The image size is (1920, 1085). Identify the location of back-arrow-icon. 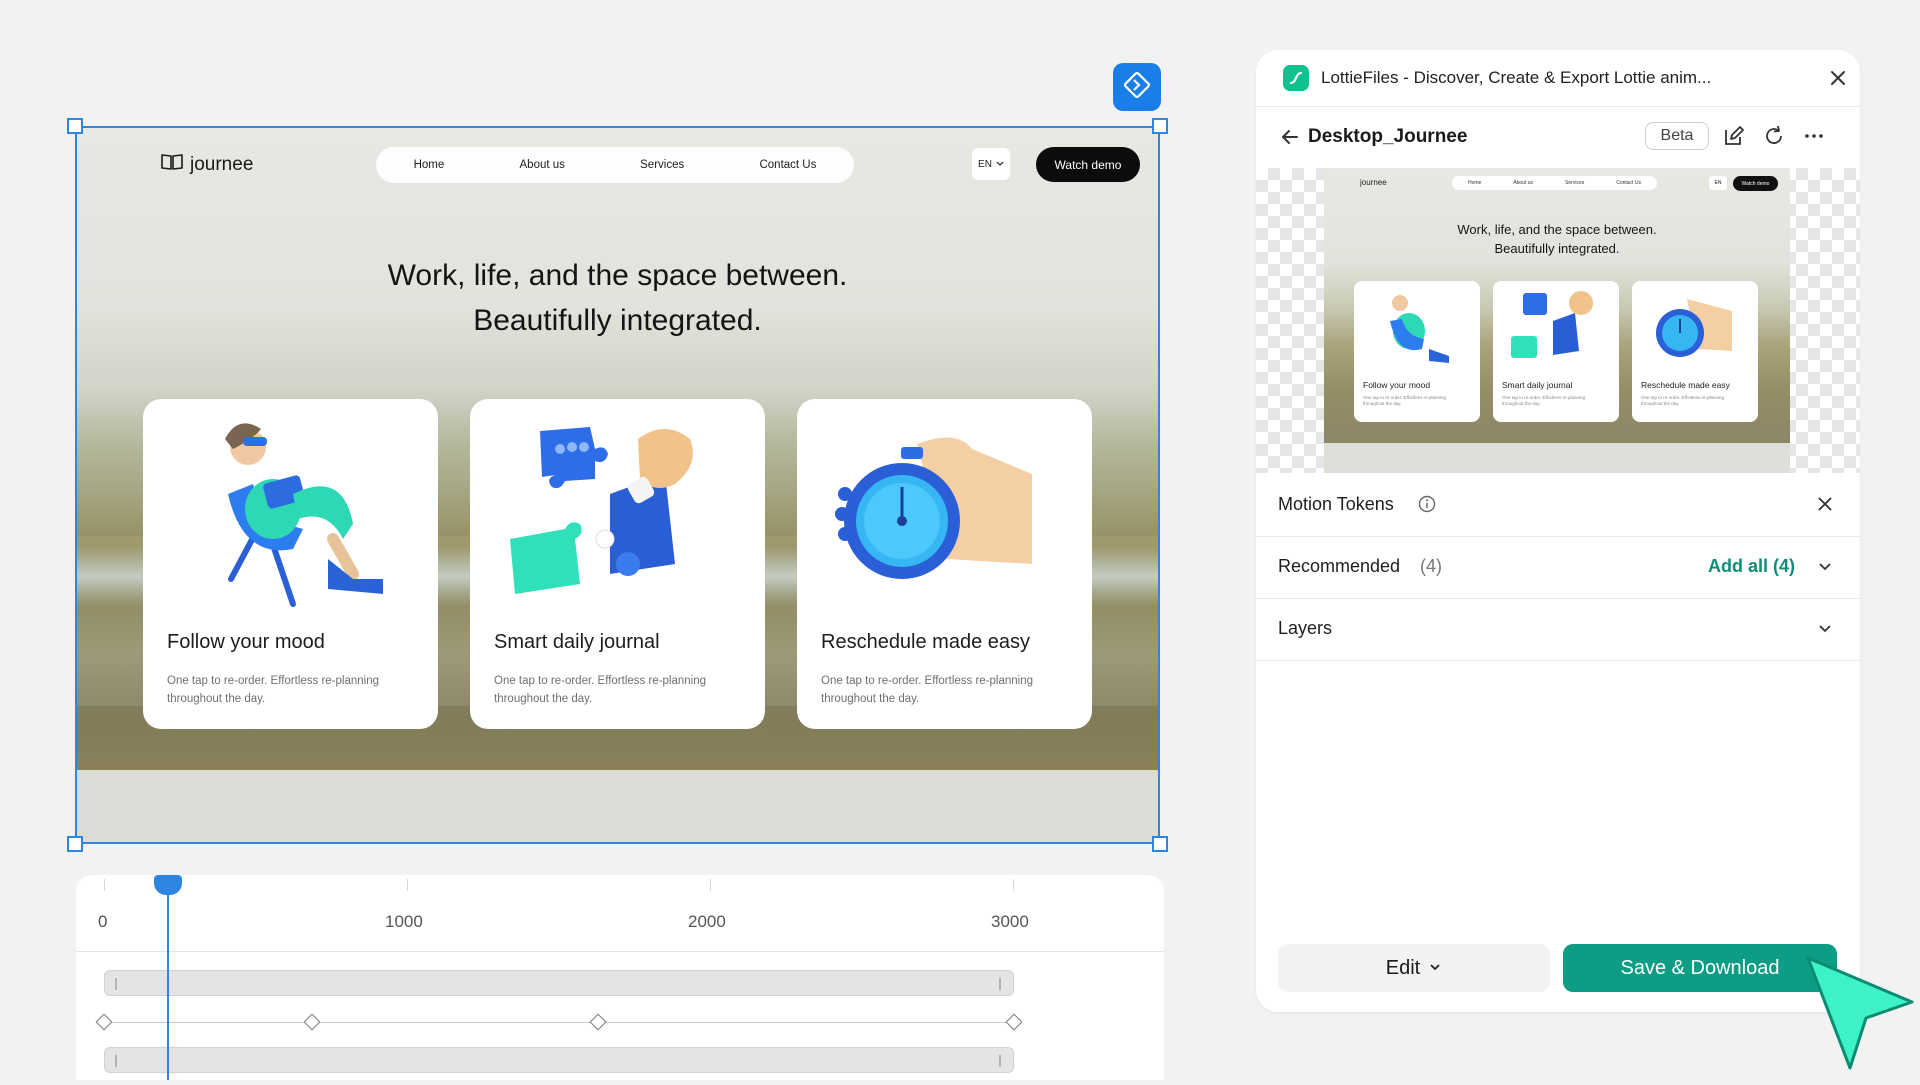
(1290, 137).